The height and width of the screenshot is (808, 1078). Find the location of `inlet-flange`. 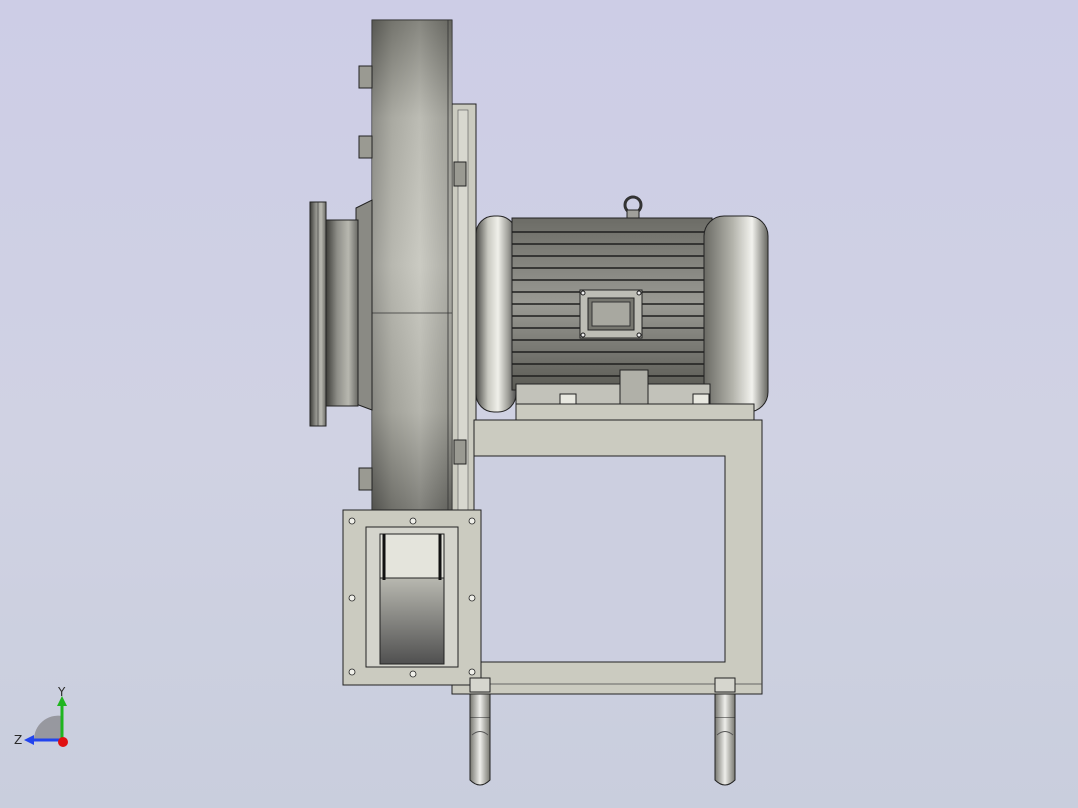

inlet-flange is located at coordinates (341, 313).